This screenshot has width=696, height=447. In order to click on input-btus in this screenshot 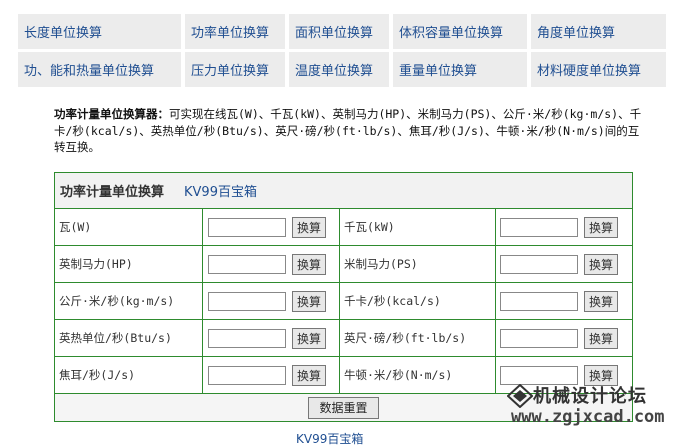, I will do `click(247, 338)`.